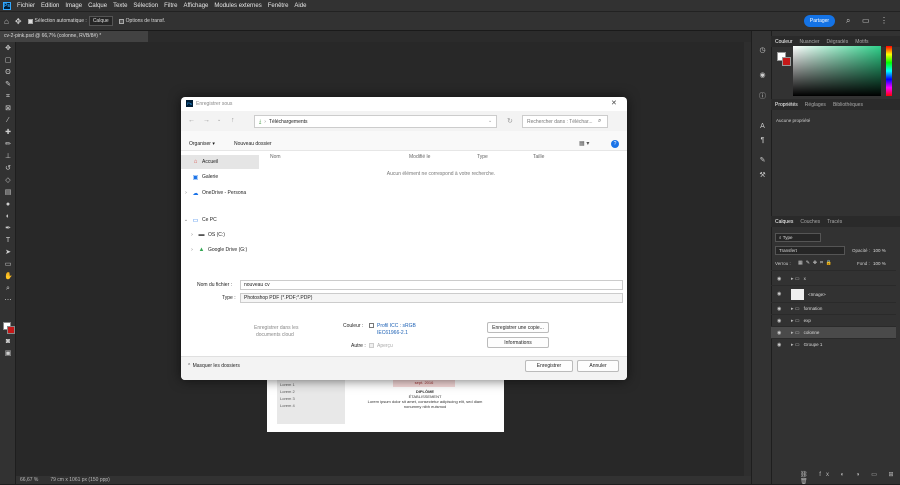 This screenshot has height=485, width=900. Describe the element at coordinates (220, 162) in the screenshot. I see `nav-item-home: ⌂ Accueil` at that location.